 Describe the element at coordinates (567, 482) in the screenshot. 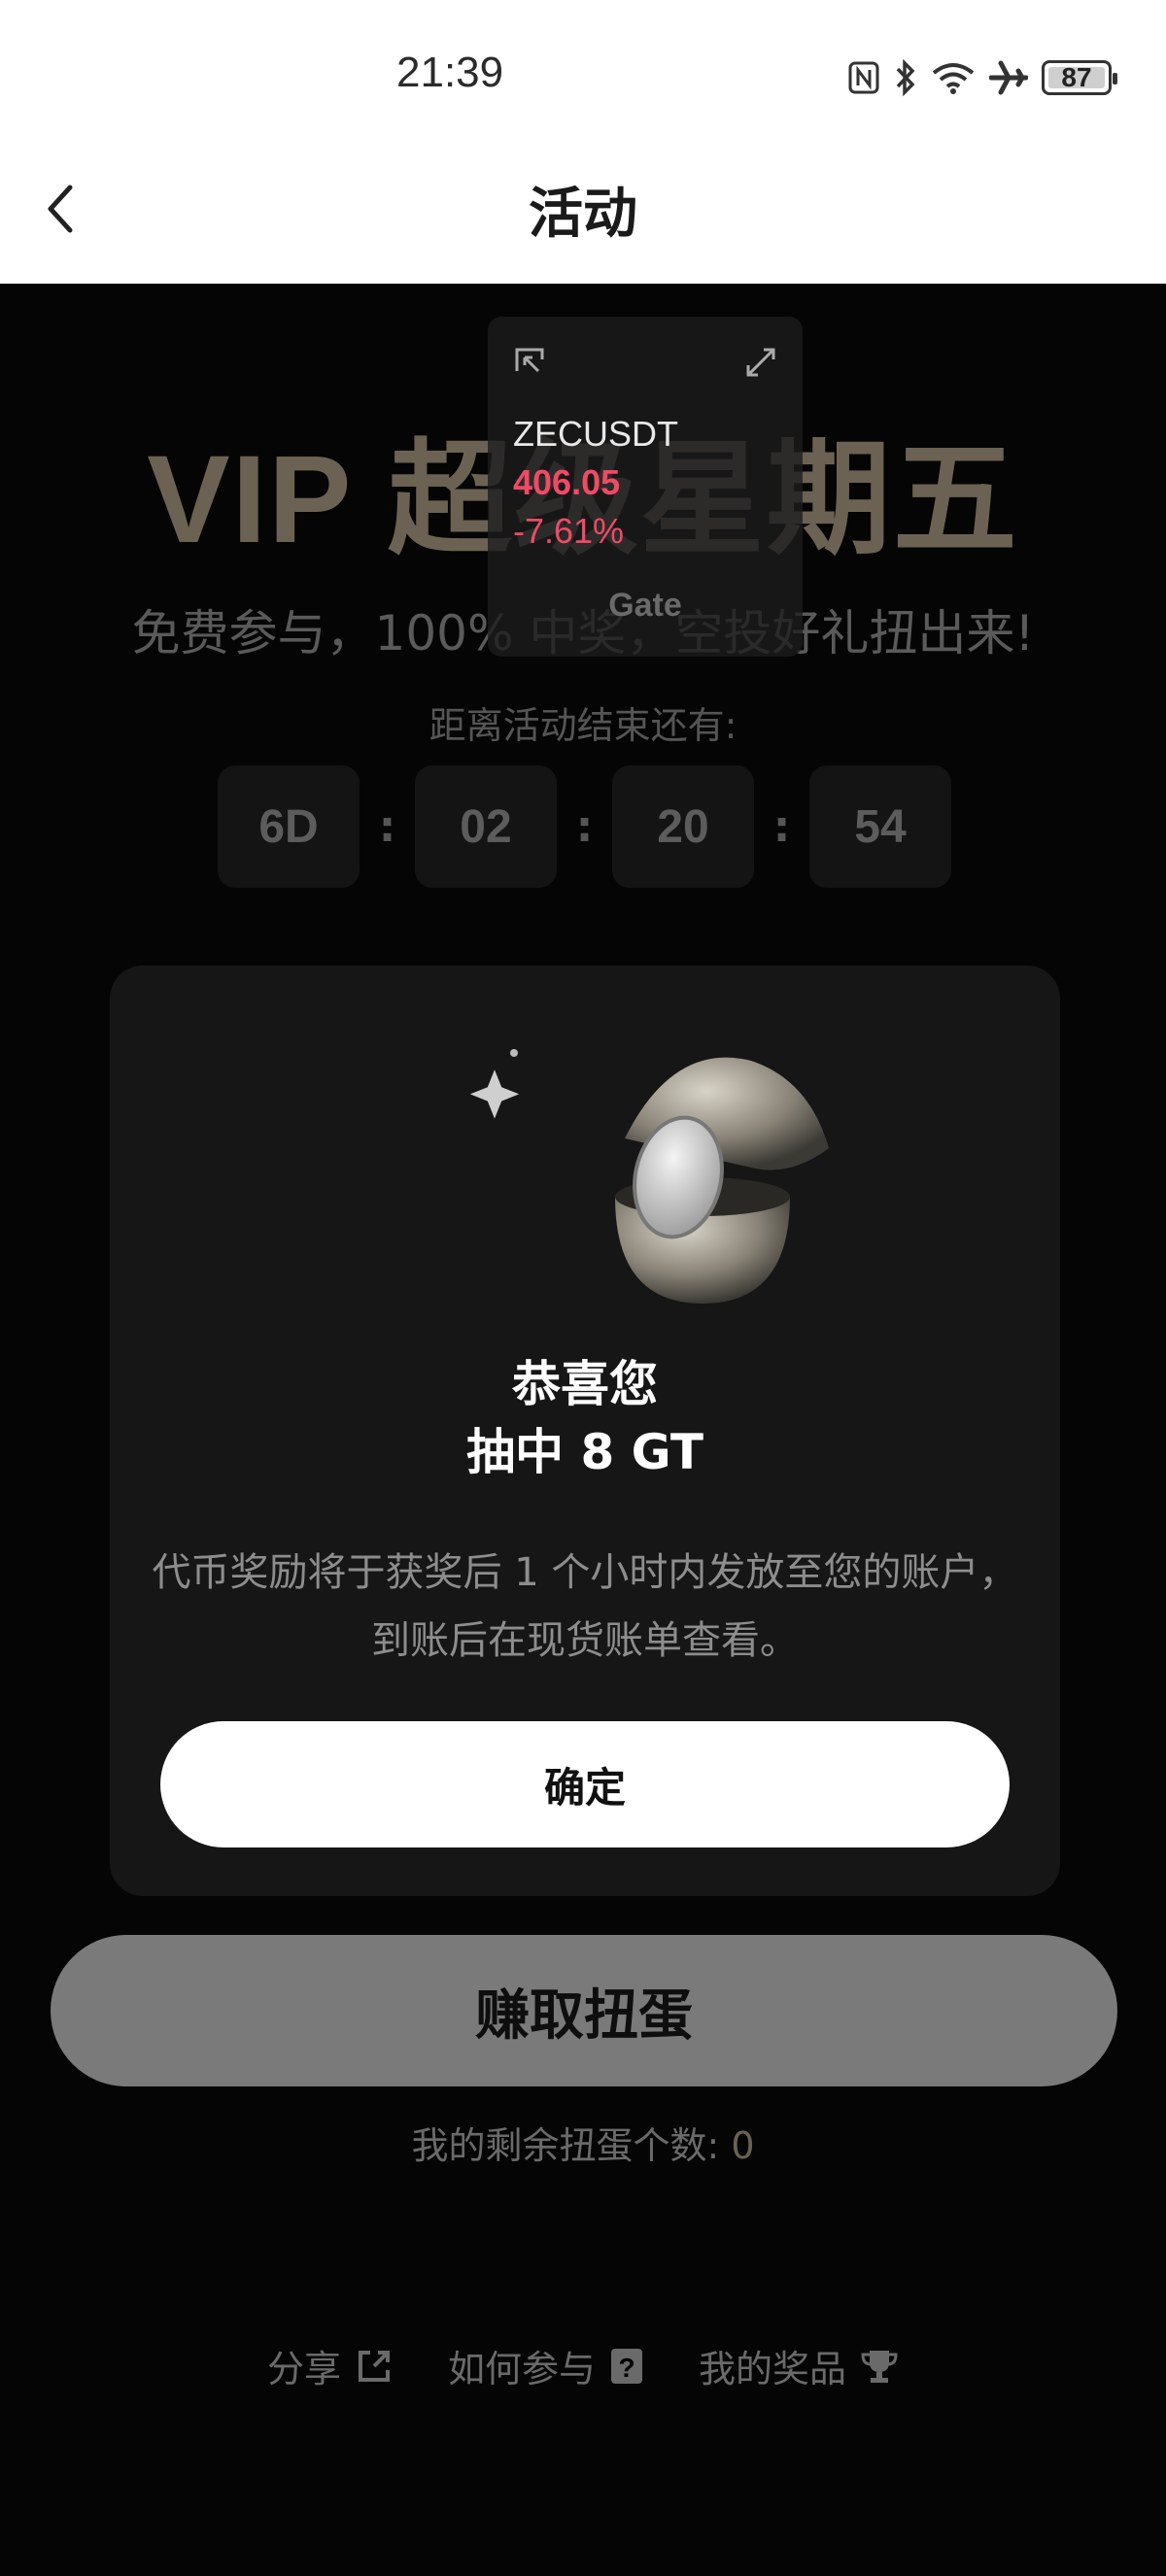

I see `ticker-price: 406.05` at that location.